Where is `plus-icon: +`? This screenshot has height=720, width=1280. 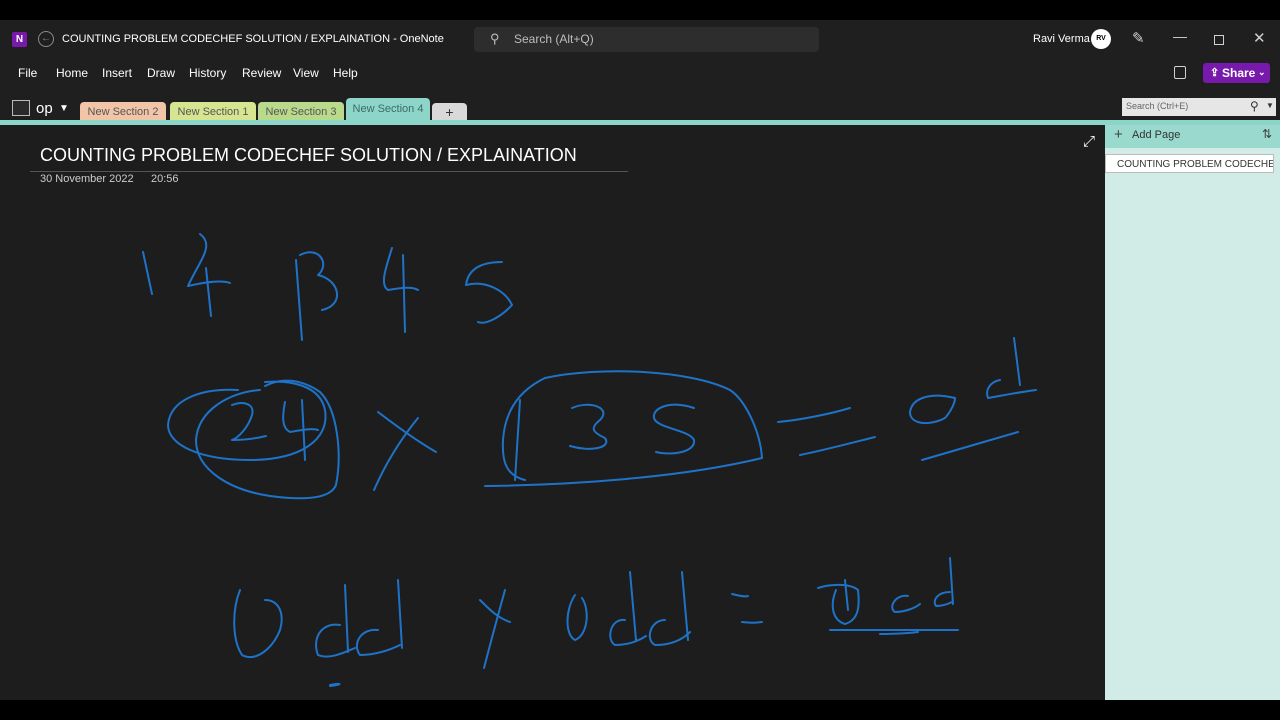
plus-icon: + is located at coordinates (1118, 134).